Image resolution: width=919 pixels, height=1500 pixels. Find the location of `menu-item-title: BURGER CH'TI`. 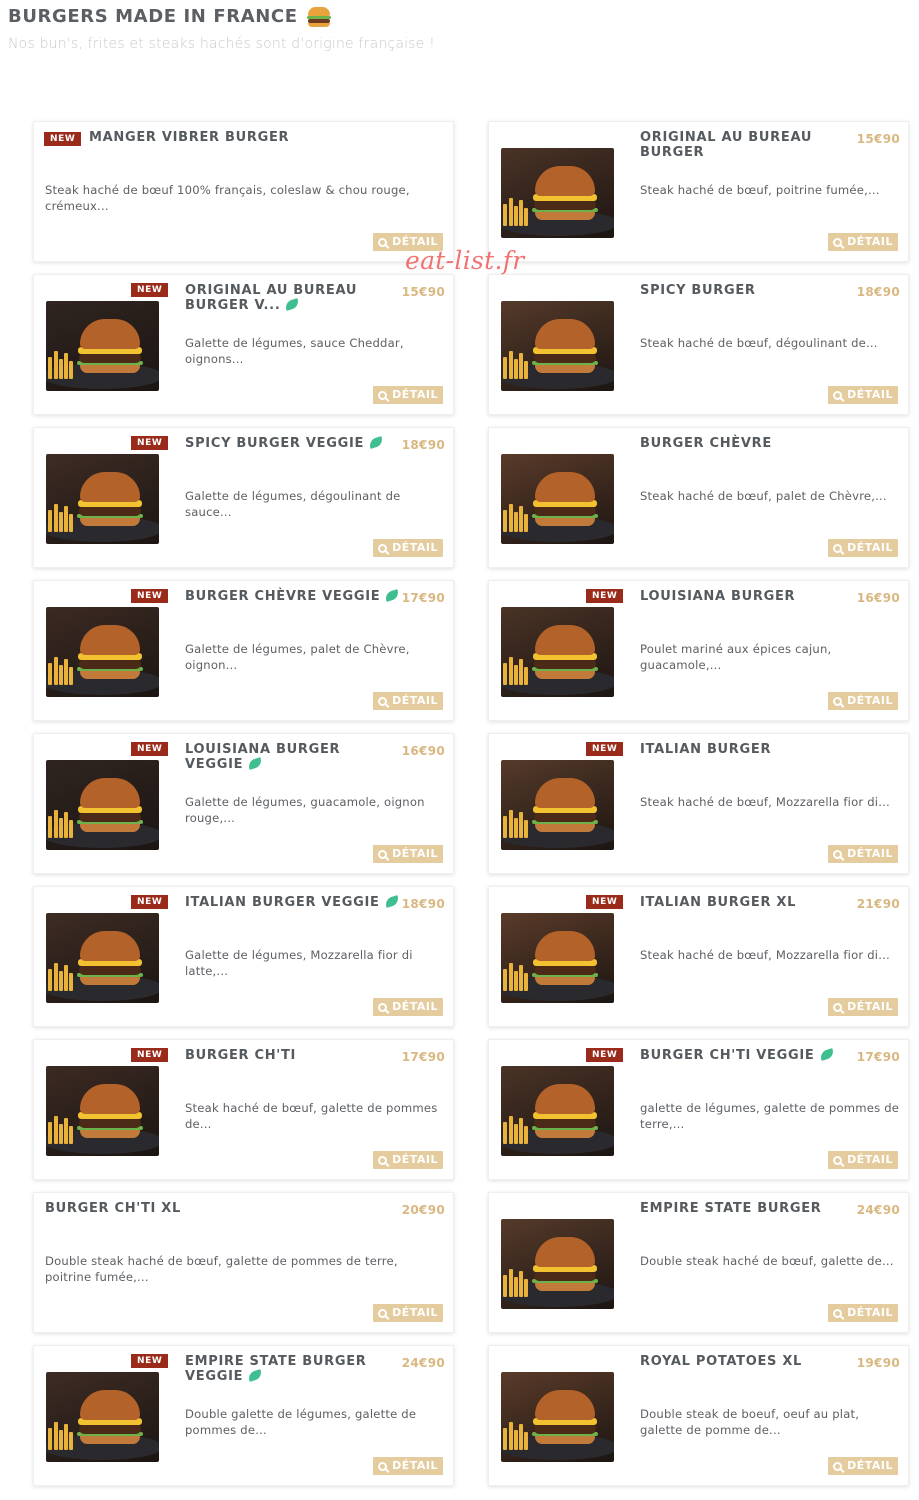

menu-item-title: BURGER CH'TI is located at coordinates (292, 1055).